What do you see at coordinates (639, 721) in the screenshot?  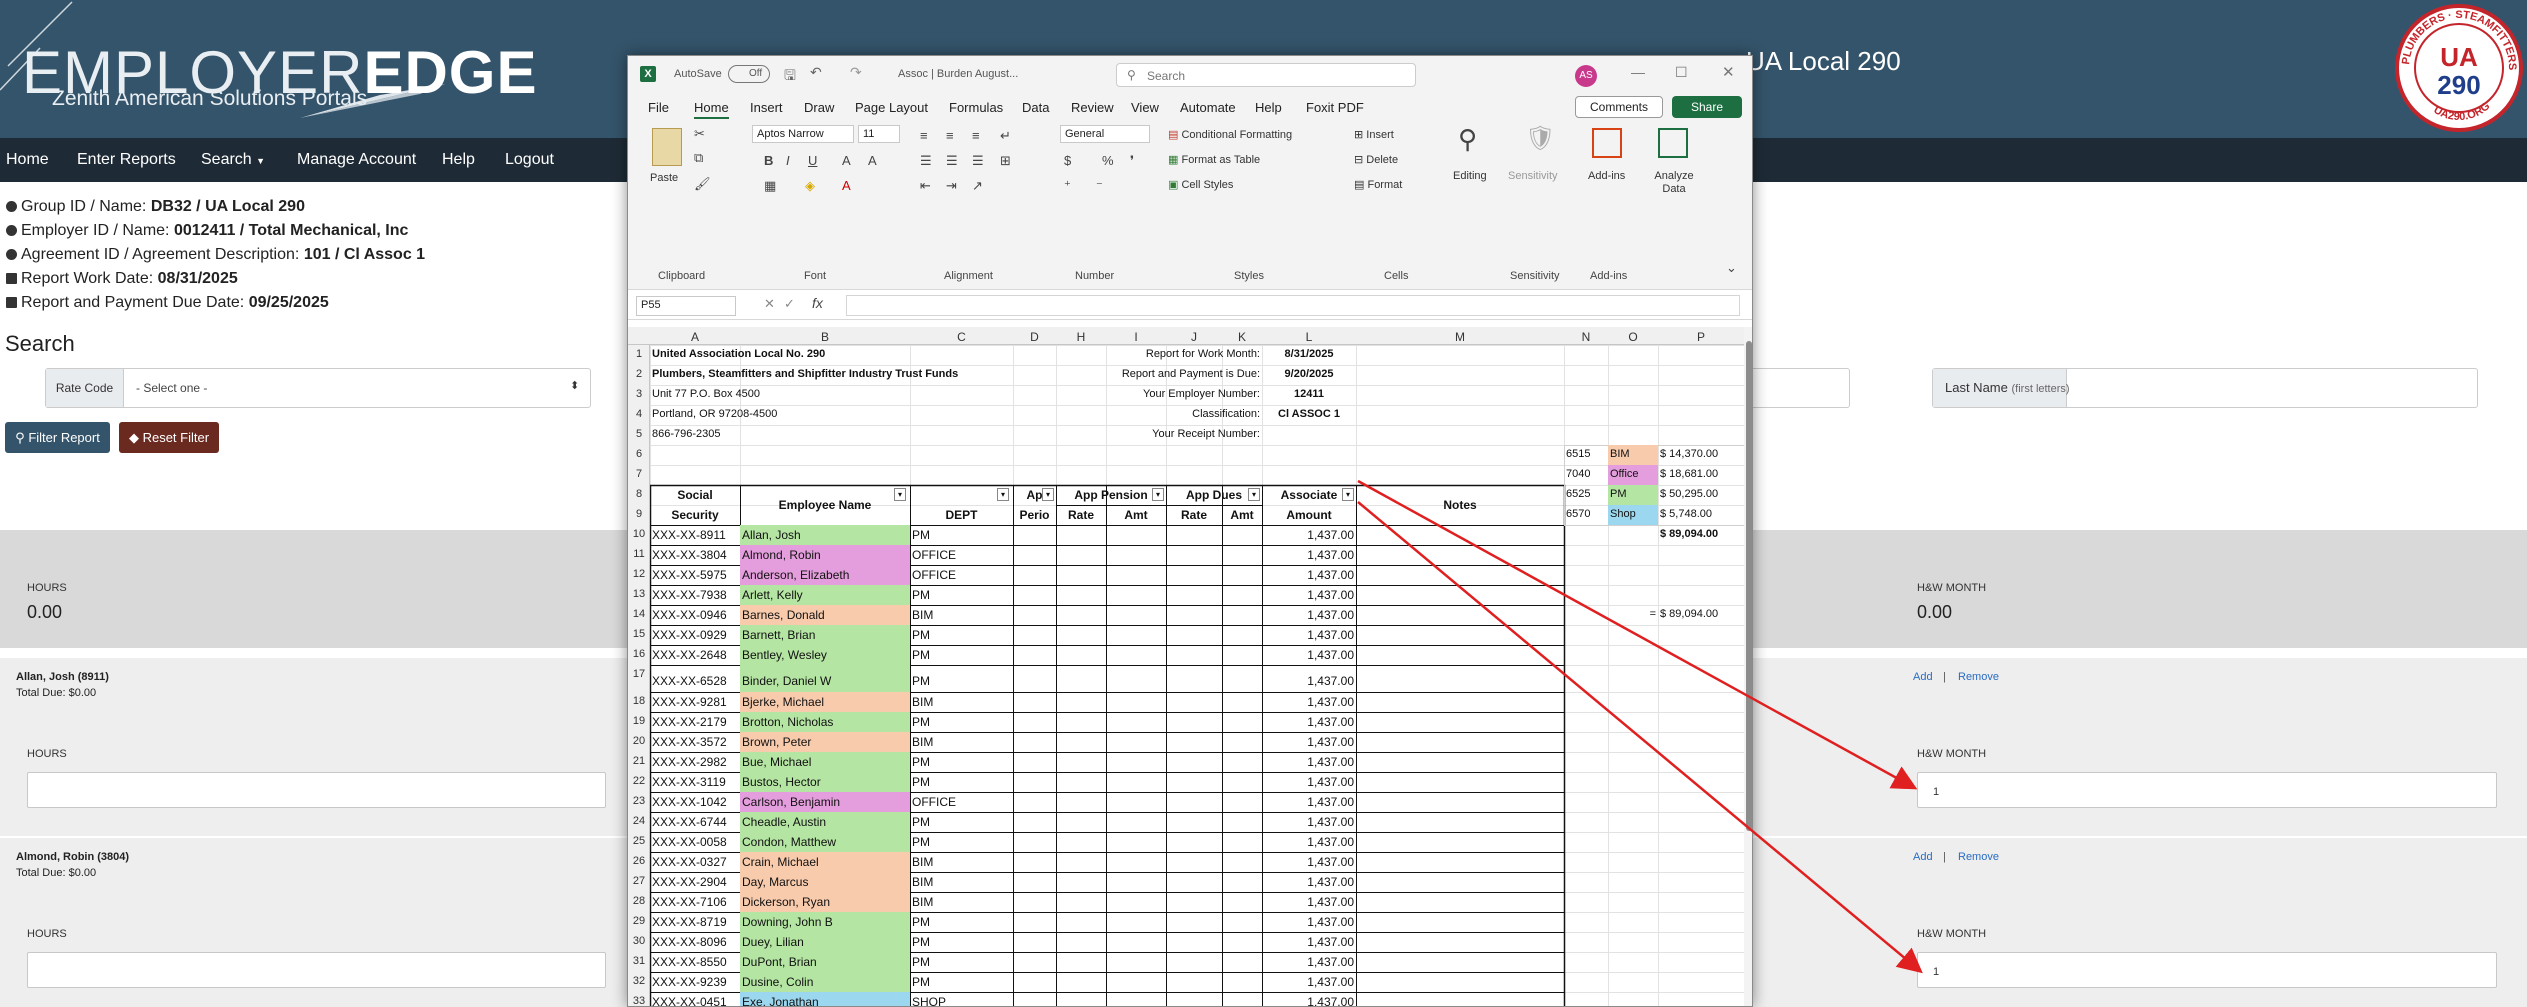 I see `row-header: 19` at bounding box center [639, 721].